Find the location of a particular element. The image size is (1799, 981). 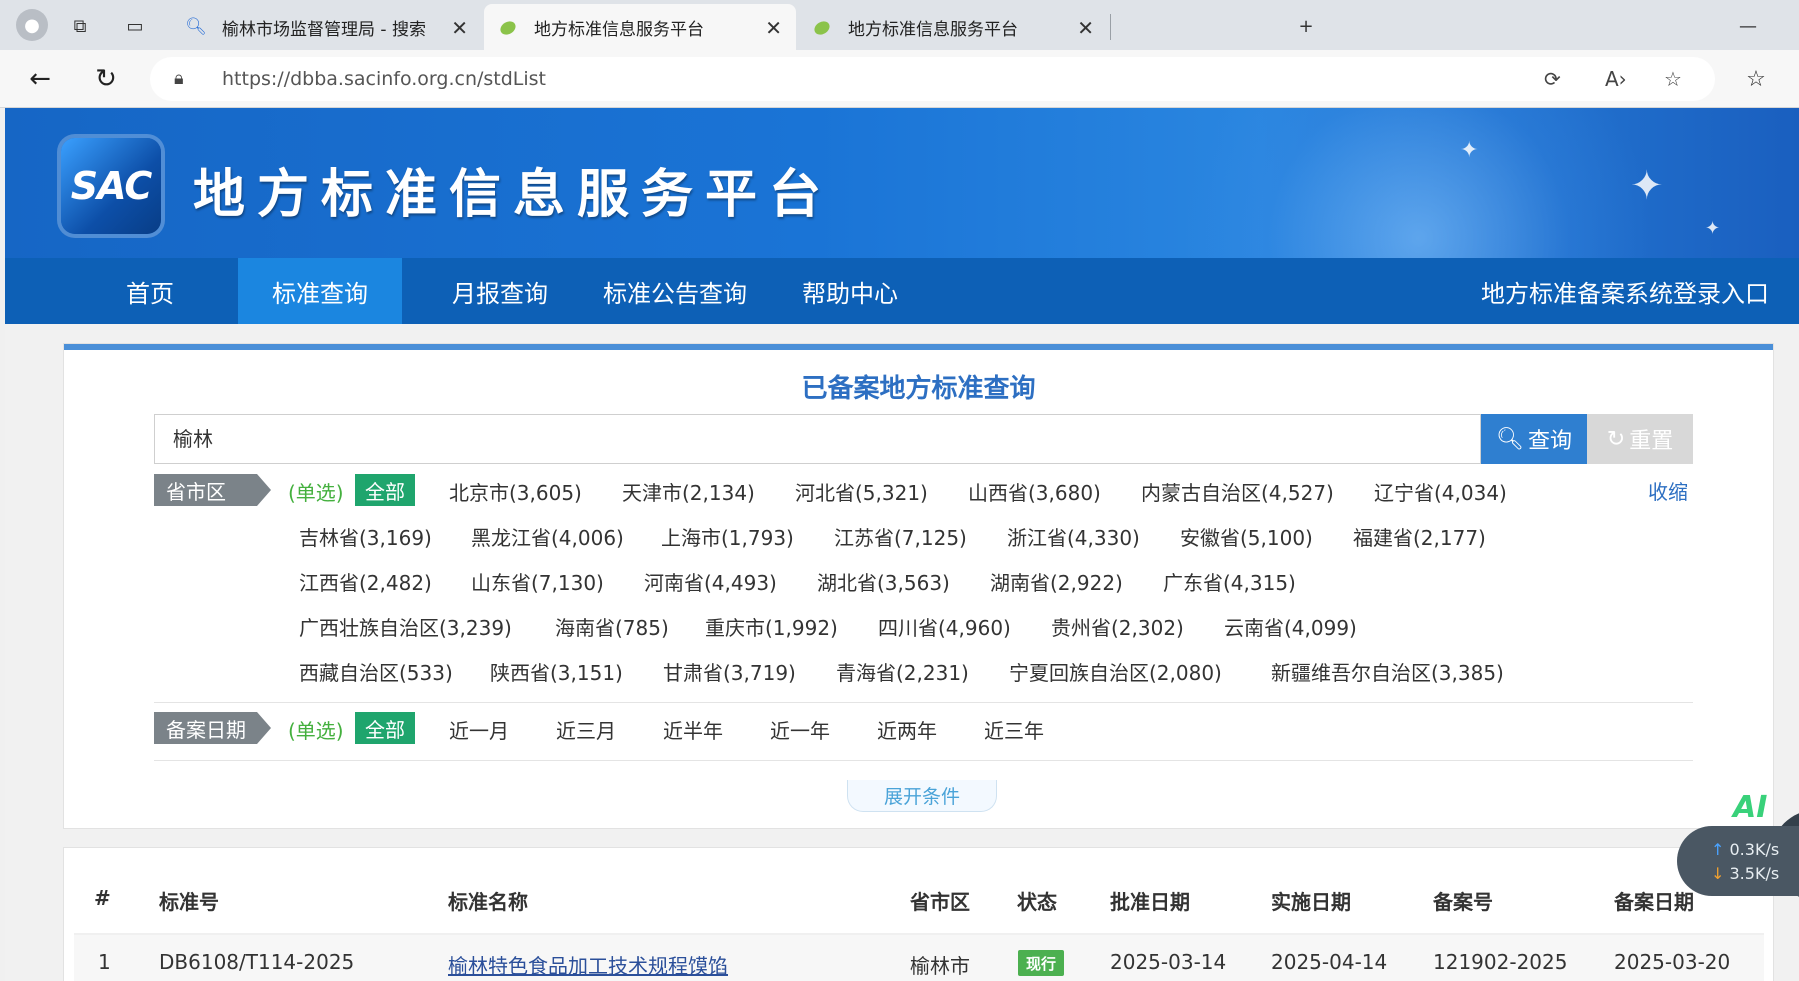

nav-standard-query: 标准查询 is located at coordinates (320, 291).